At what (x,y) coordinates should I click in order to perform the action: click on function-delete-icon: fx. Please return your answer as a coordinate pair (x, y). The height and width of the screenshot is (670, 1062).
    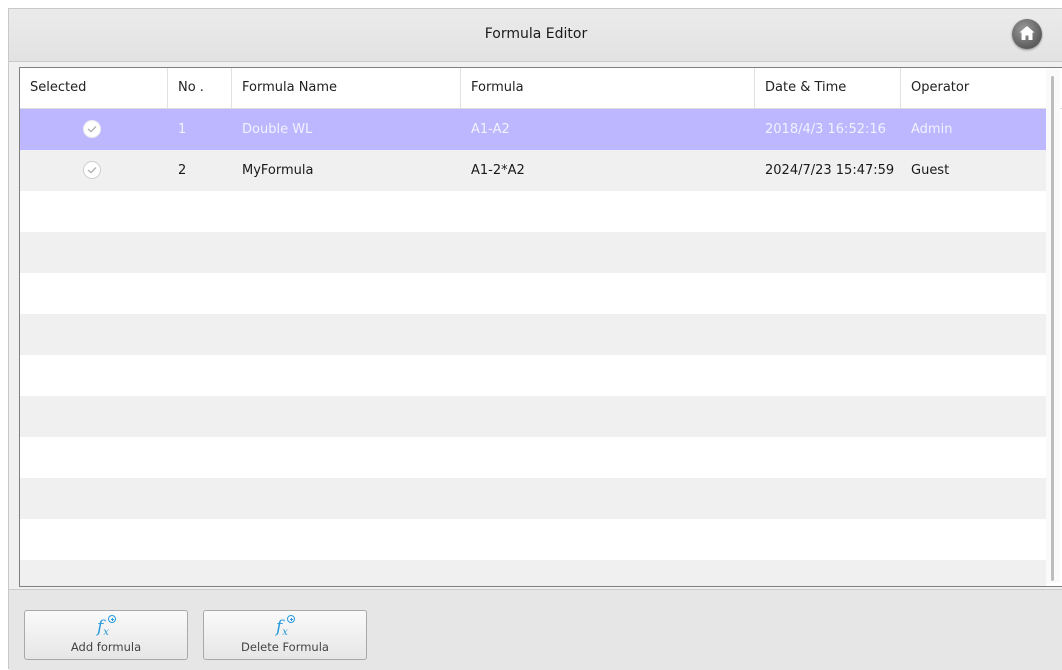
    Looking at the image, I should click on (285, 626).